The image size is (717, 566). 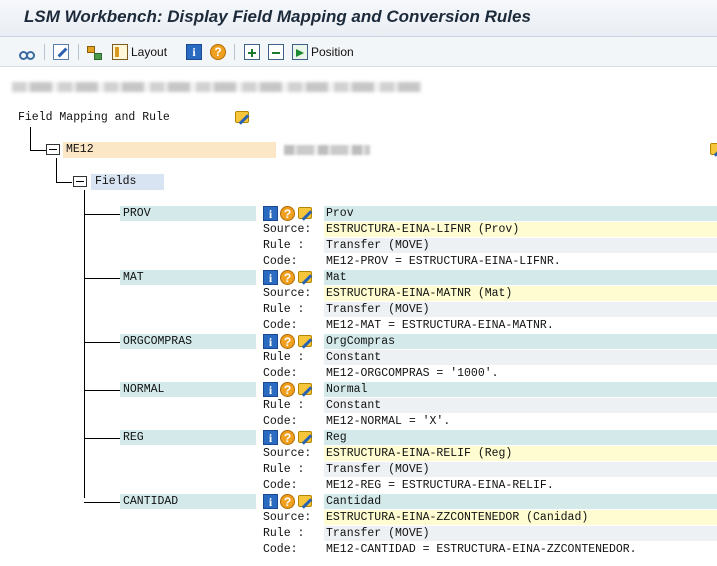 What do you see at coordinates (150, 501) in the screenshot?
I see `field-name: CANTIDAD` at bounding box center [150, 501].